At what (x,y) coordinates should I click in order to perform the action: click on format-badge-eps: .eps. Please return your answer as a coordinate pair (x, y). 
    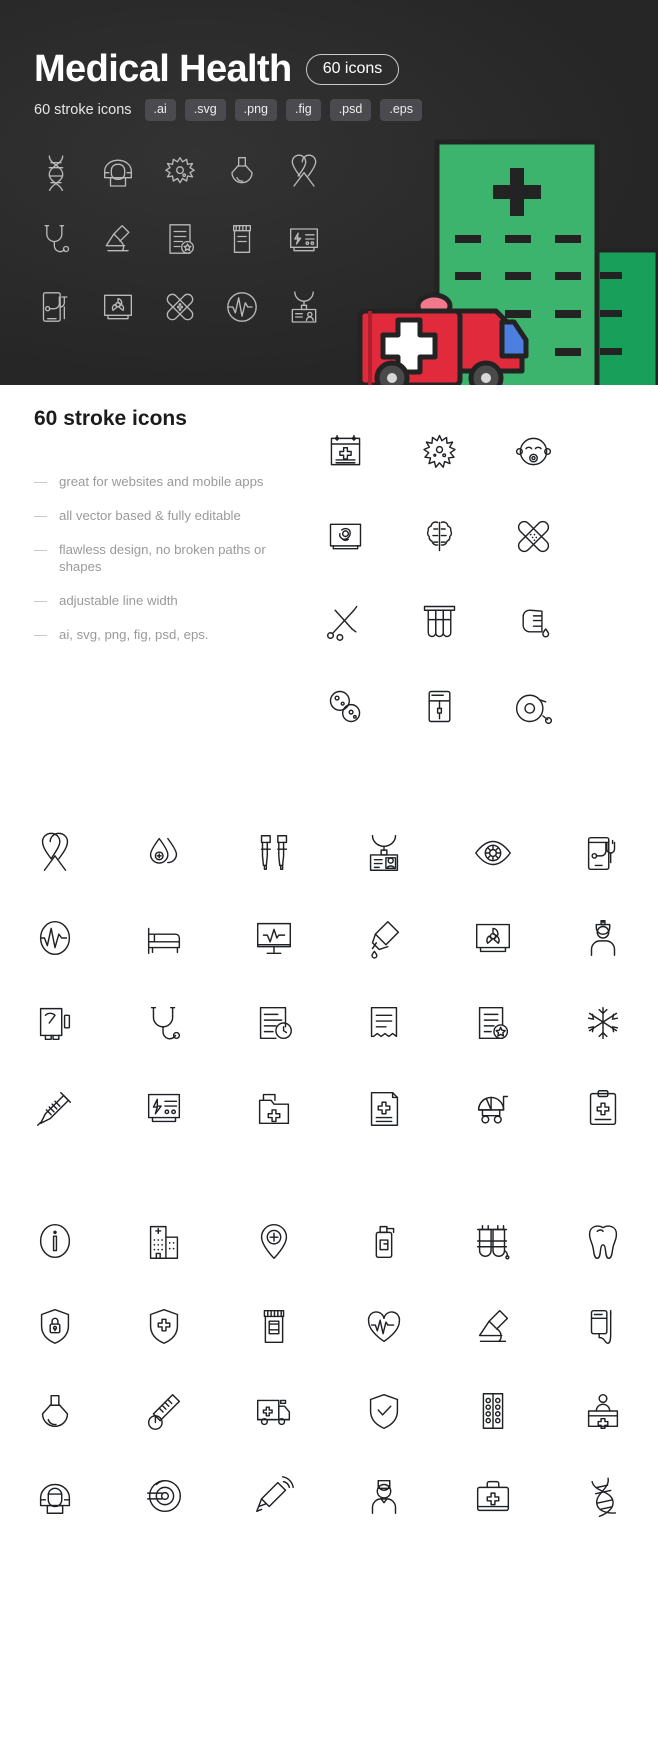
    Looking at the image, I should click on (401, 110).